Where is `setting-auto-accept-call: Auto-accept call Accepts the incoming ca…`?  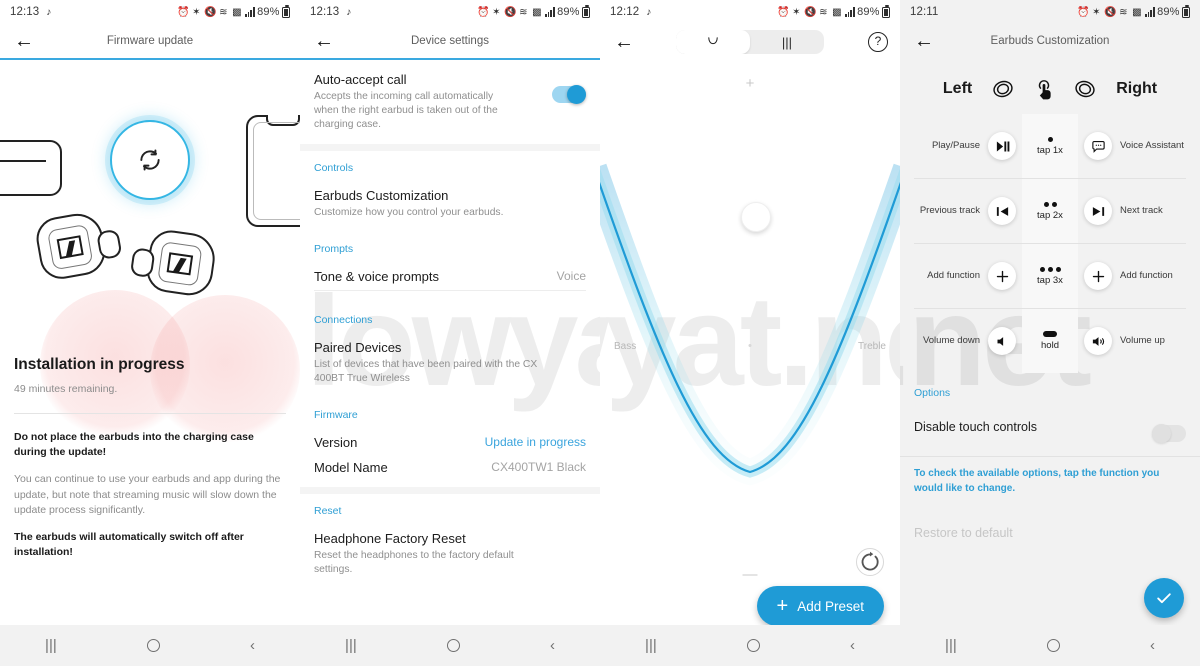 setting-auto-accept-call: Auto-accept call Accepts the incoming ca… is located at coordinates (450, 102).